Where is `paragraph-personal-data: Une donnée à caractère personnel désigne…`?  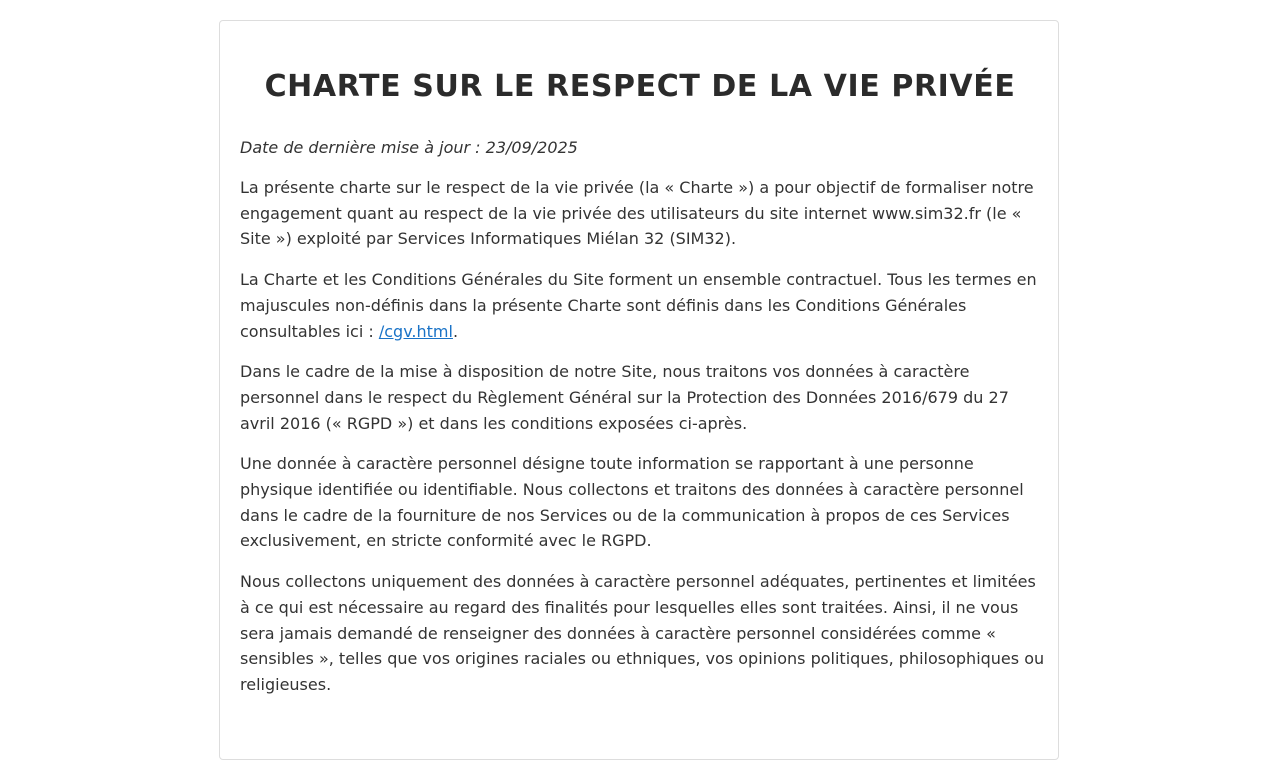 paragraph-personal-data: Une donnée à caractère personnel désigne… is located at coordinates (632, 502).